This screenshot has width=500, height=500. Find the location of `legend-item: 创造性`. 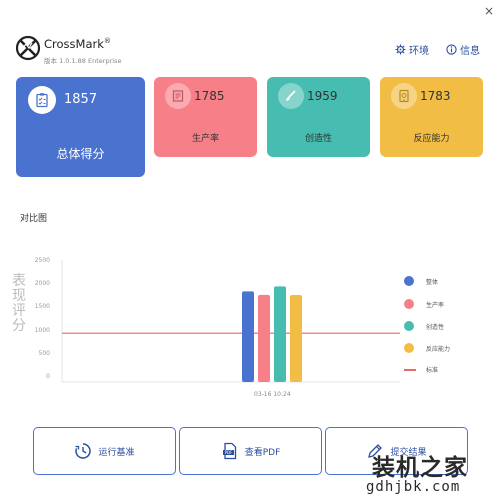

legend-item: 创造性 is located at coordinates (424, 326).